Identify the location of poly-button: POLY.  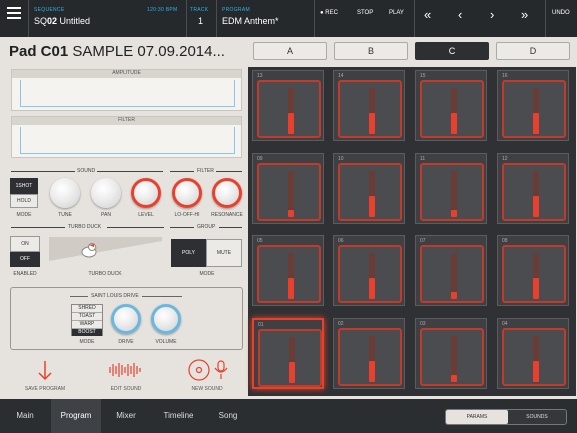
(188, 253).